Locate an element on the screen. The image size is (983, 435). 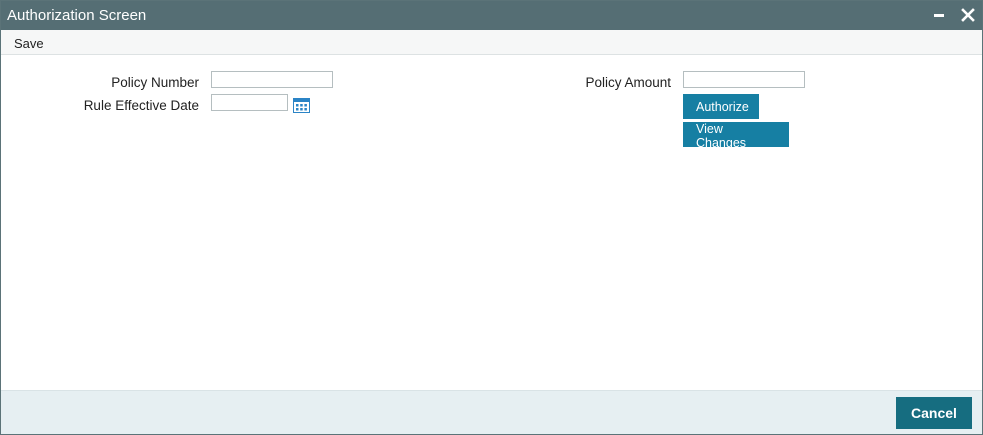
policy-amount-label: Policy Amount is located at coordinates (628, 82).